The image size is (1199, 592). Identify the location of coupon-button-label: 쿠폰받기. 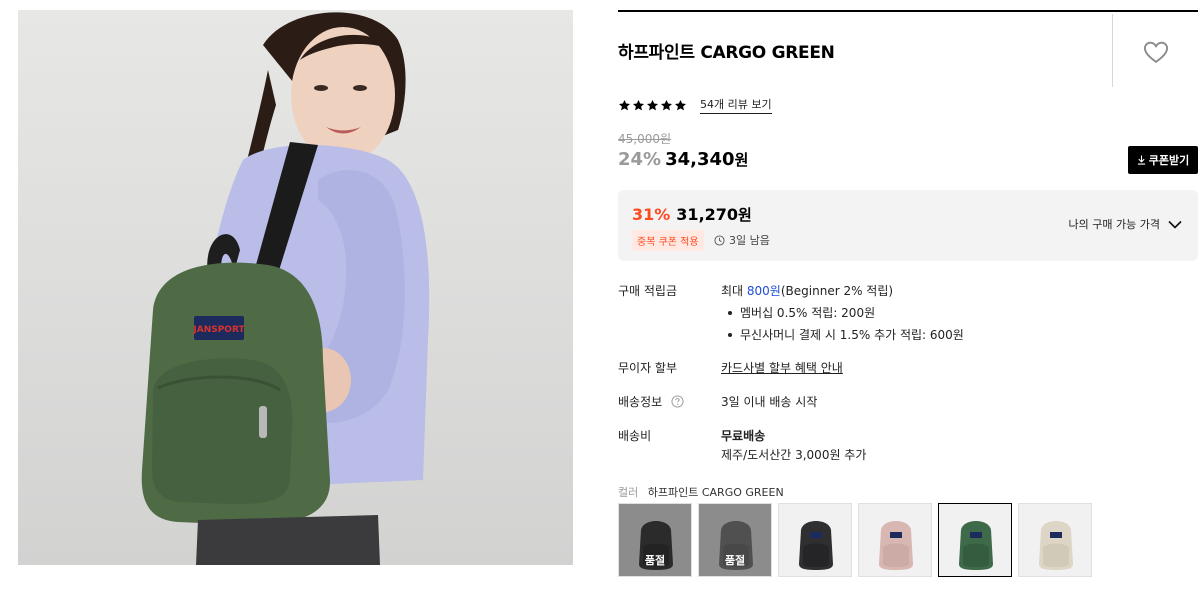
(1169, 160).